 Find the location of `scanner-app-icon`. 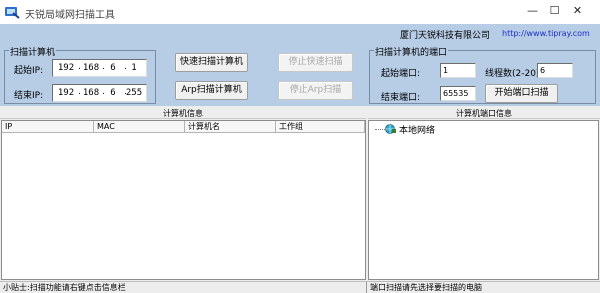

scanner-app-icon is located at coordinates (12, 13).